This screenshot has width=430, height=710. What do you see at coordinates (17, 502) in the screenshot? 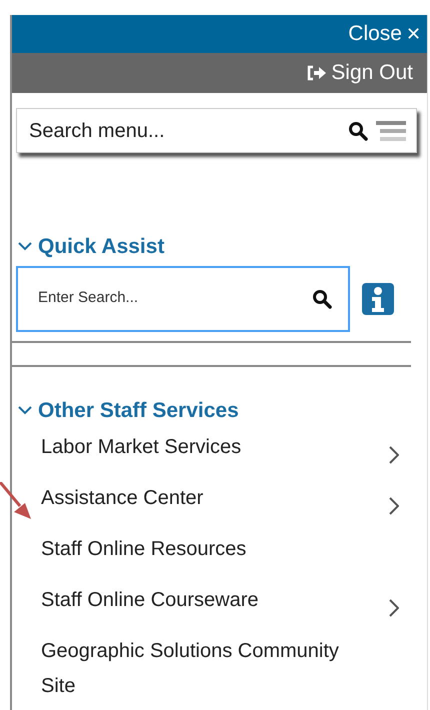
I see `annotation-arrow` at bounding box center [17, 502].